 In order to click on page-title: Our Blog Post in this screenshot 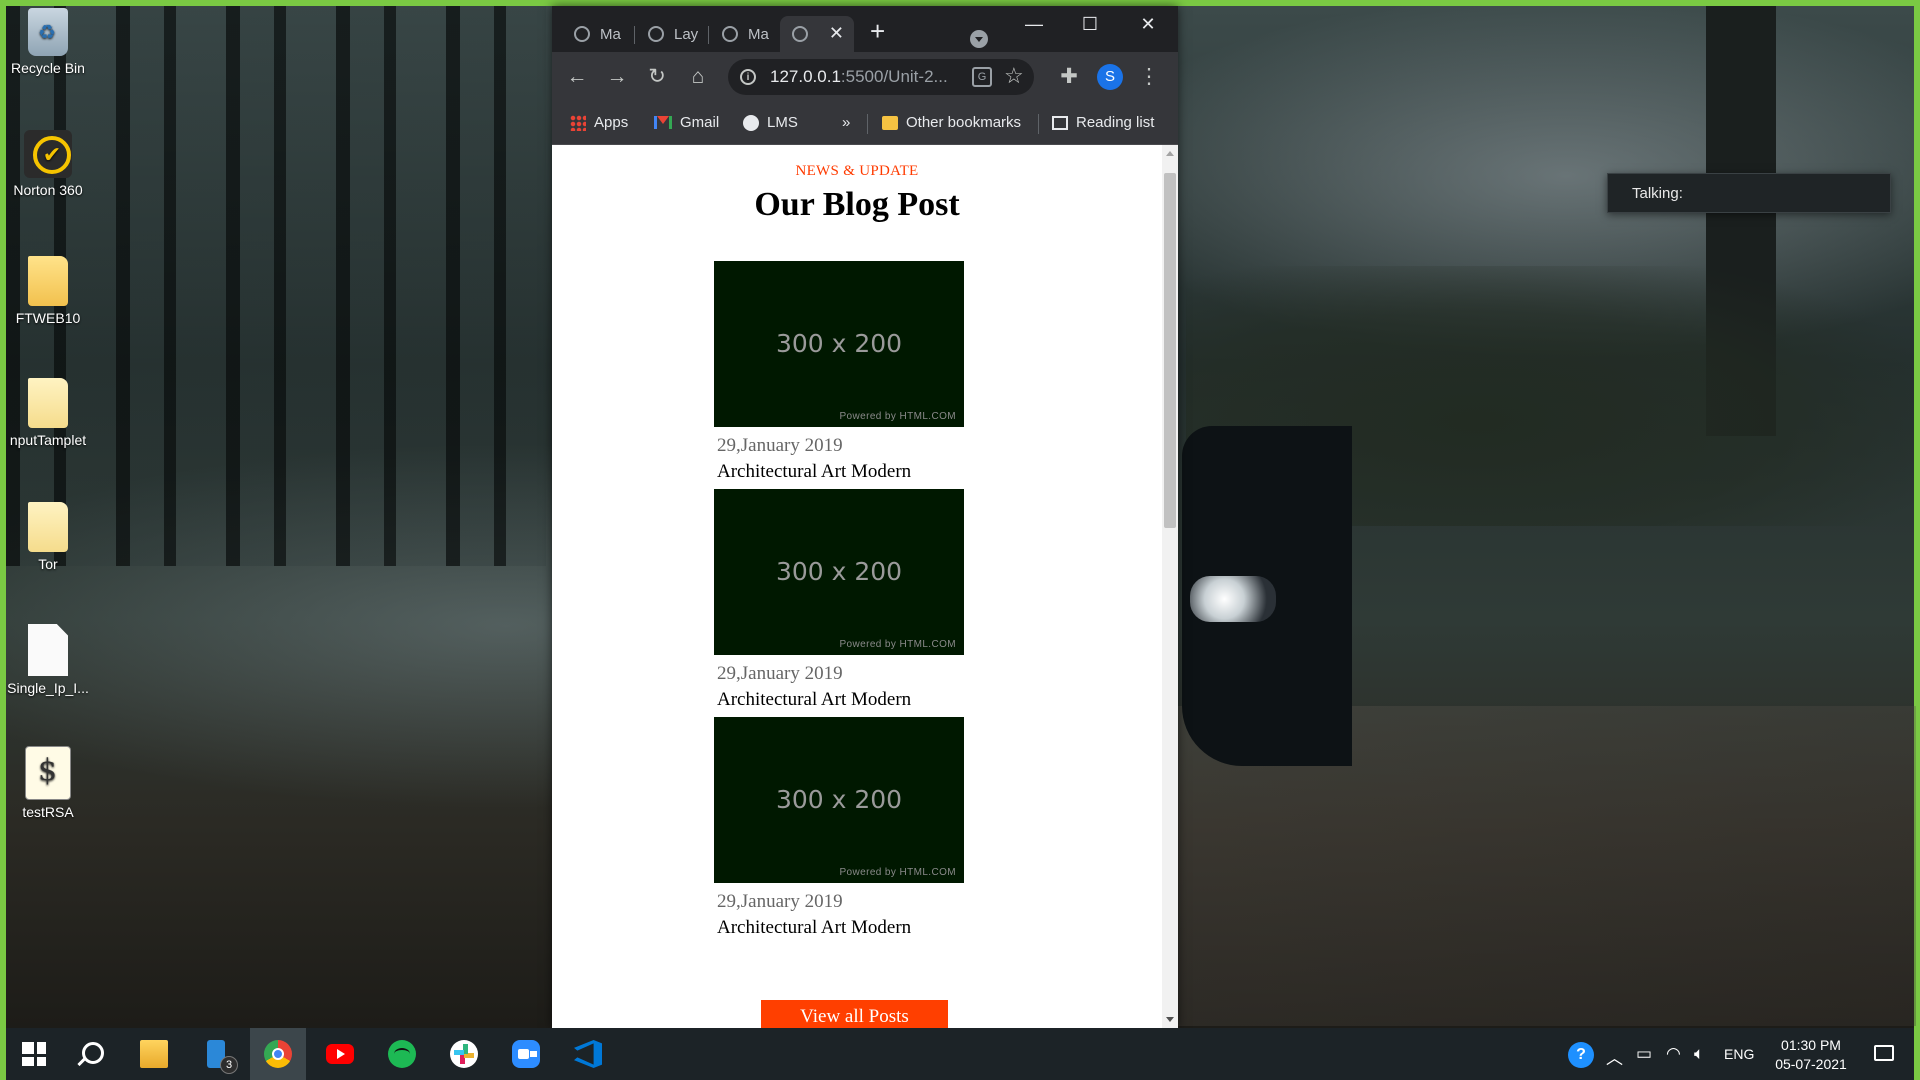, I will do `click(857, 204)`.